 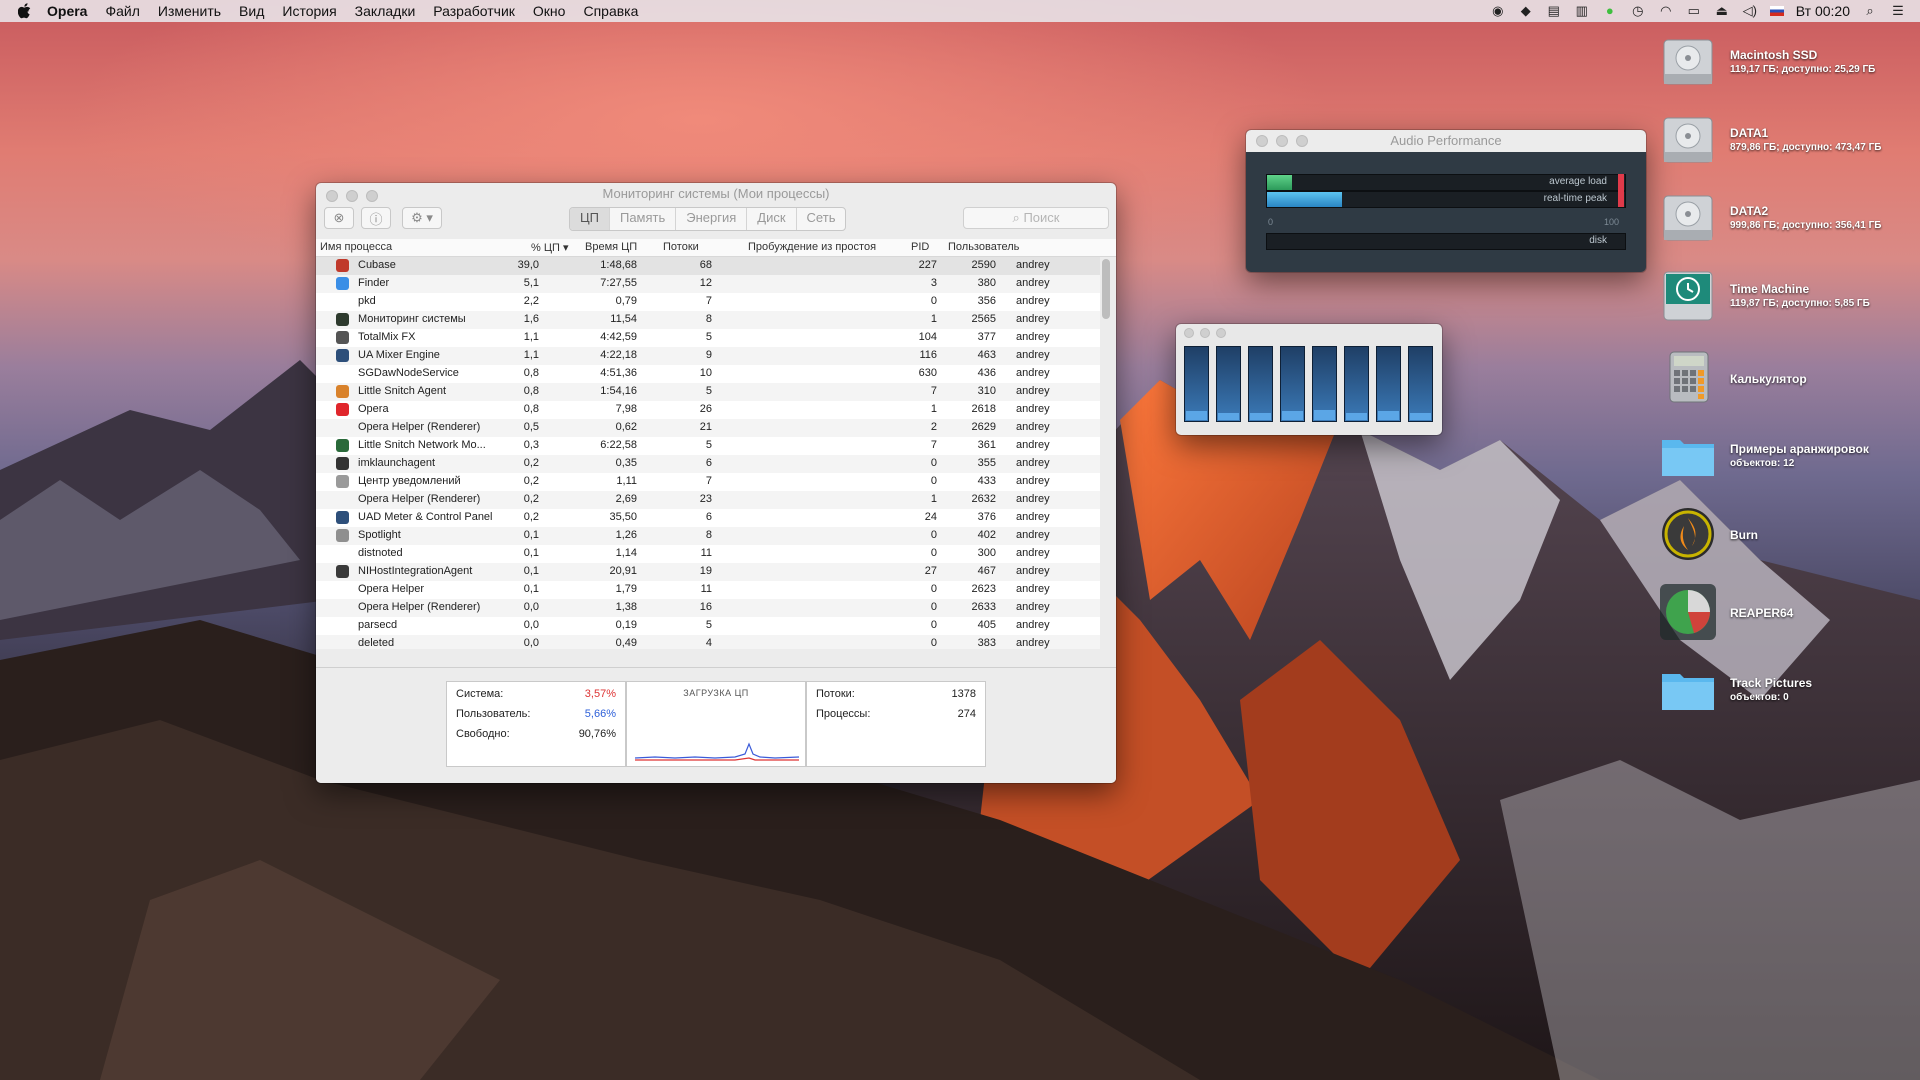 What do you see at coordinates (1898, 11) in the screenshot?
I see `notification-center-icon: ☰` at bounding box center [1898, 11].